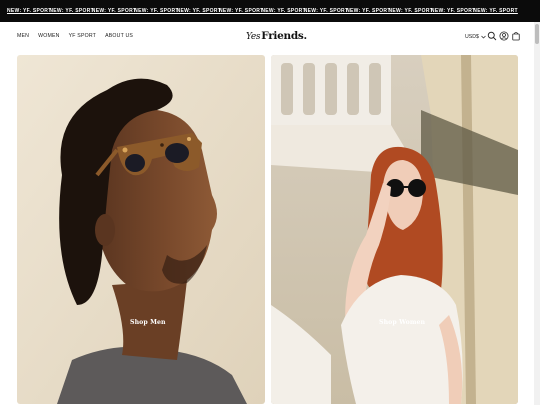  Describe the element at coordinates (483, 37) in the screenshot. I see `chevron-down-icon` at that location.